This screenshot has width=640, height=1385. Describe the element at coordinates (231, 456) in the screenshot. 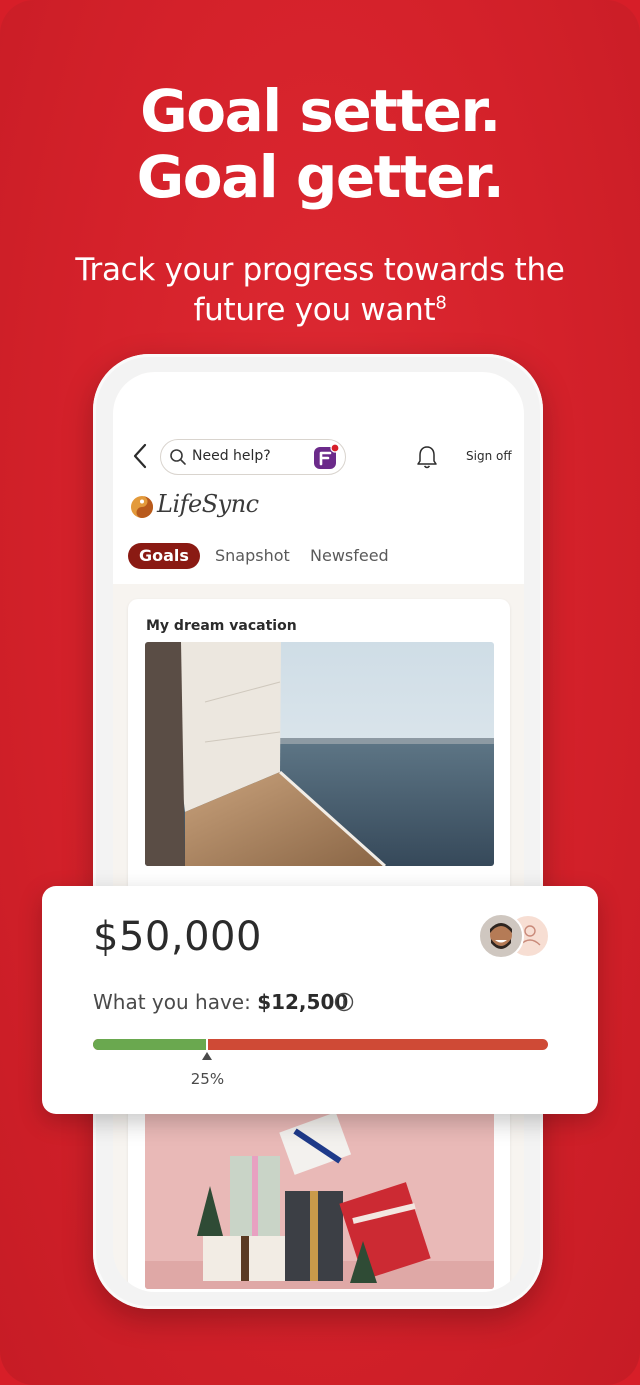

I see `search-placeholder: Need help?` at that location.